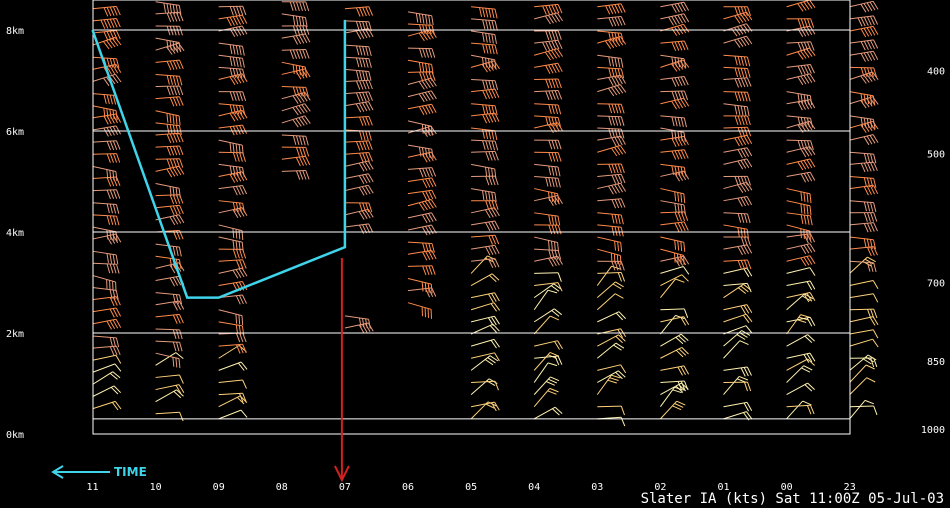 The width and height of the screenshot is (950, 508). I want to click on time-tick-label: 07, so click(345, 487).